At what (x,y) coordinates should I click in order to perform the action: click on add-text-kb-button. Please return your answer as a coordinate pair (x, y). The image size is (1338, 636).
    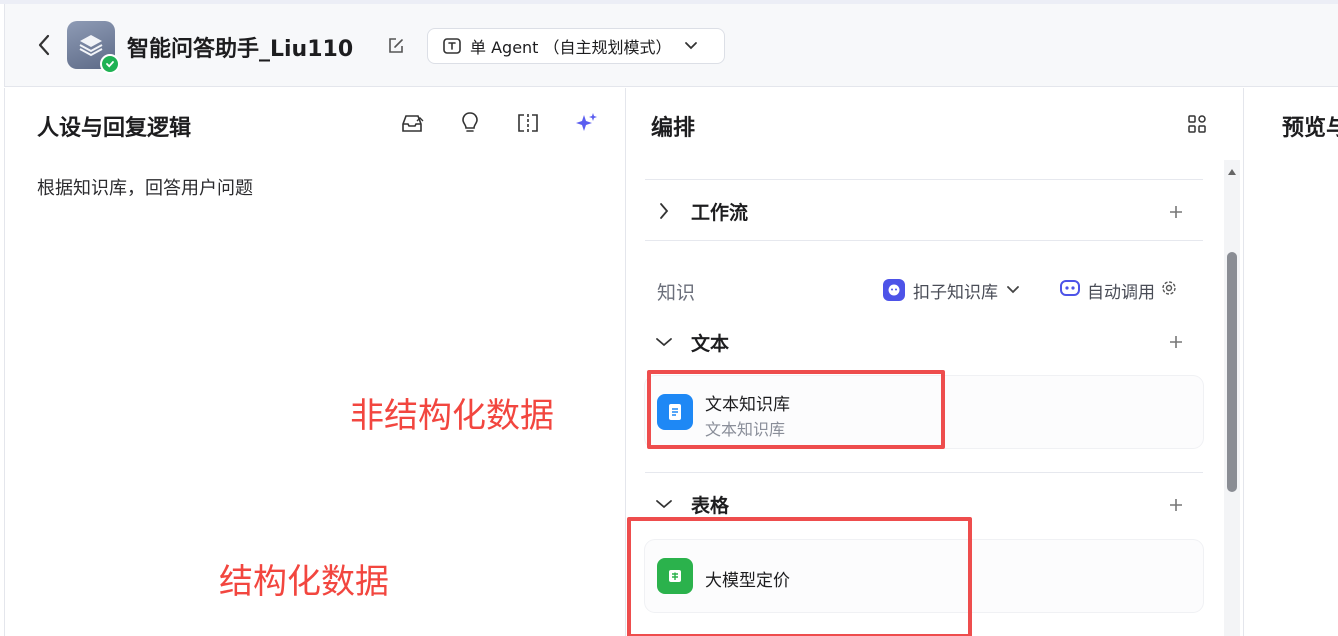
    Looking at the image, I should click on (1176, 342).